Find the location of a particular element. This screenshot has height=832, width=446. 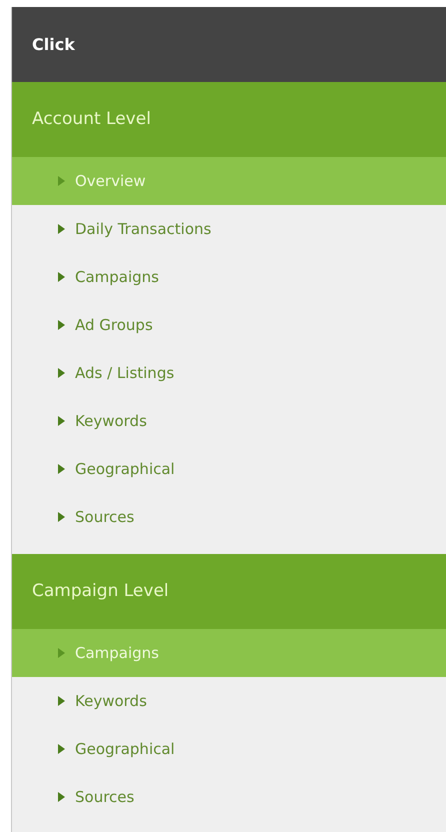

sidebar-header: Click is located at coordinates (229, 44).